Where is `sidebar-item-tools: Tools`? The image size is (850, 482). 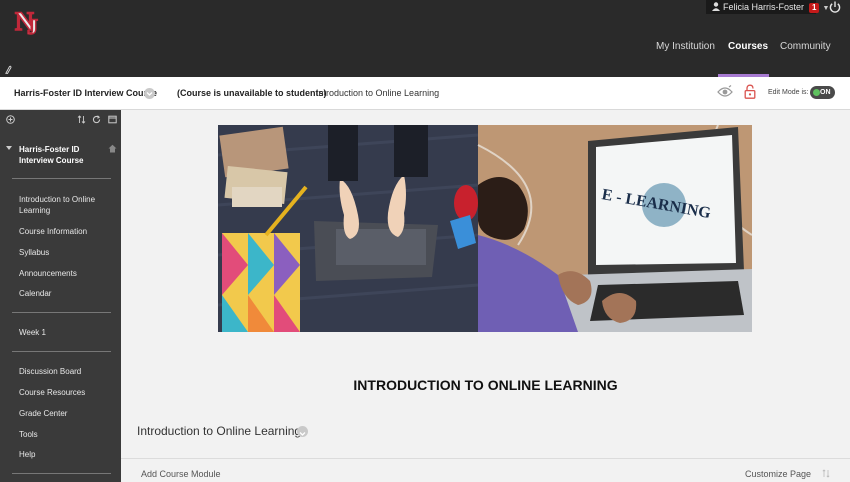 sidebar-item-tools: Tools is located at coordinates (64, 434).